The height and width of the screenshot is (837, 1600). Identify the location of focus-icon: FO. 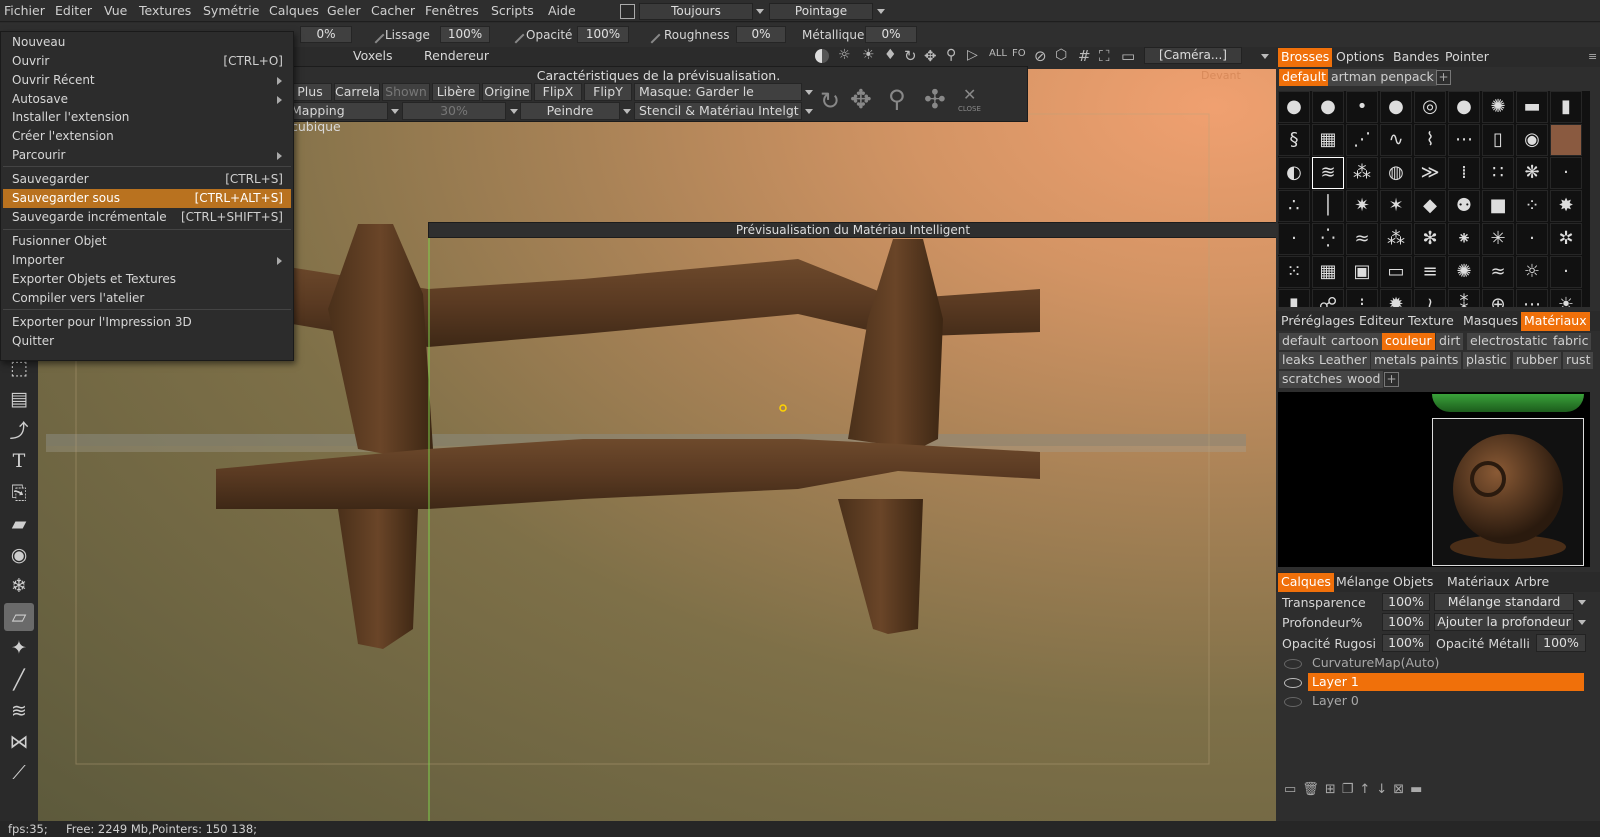
(1019, 53).